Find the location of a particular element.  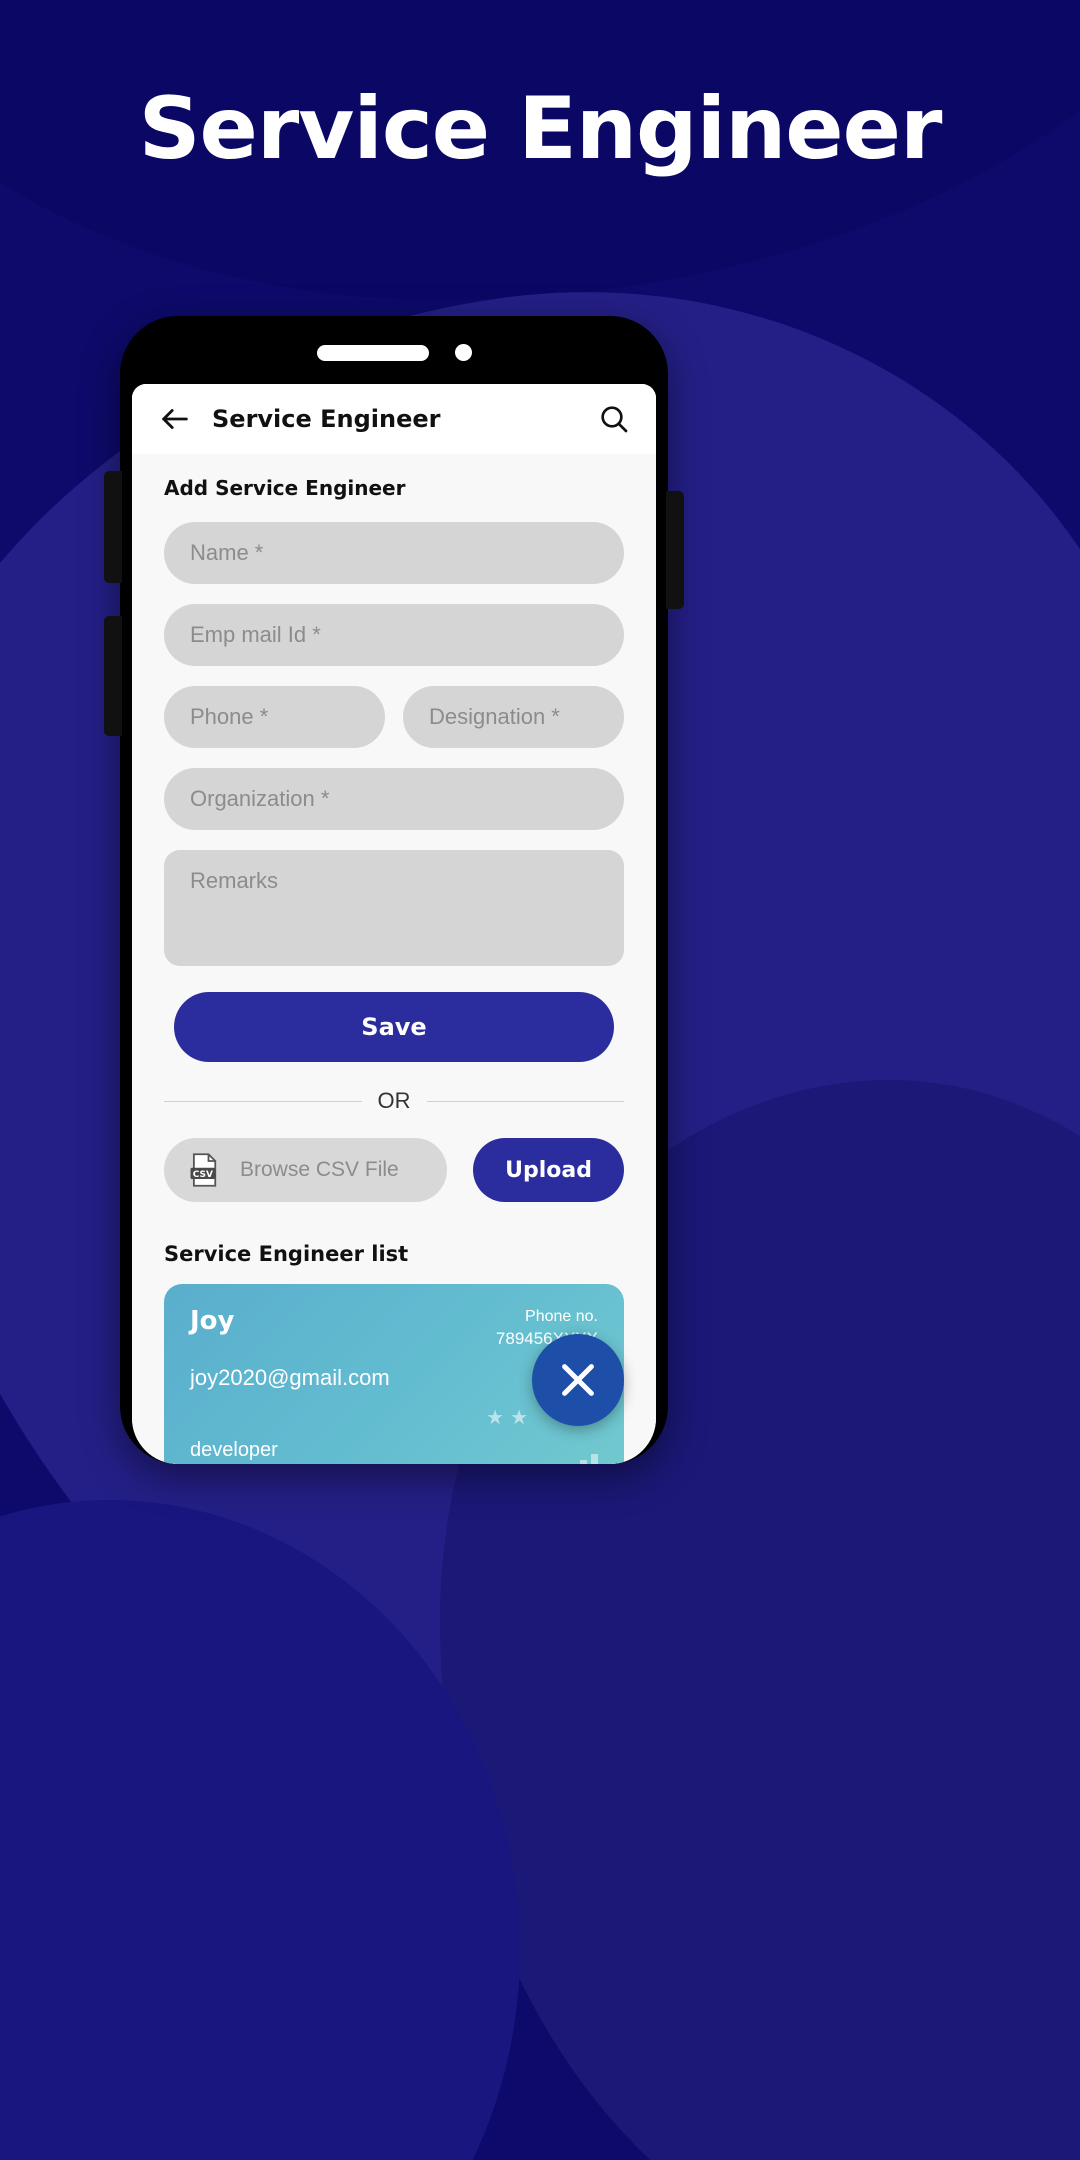

phone-notch is located at coordinates (394, 352).